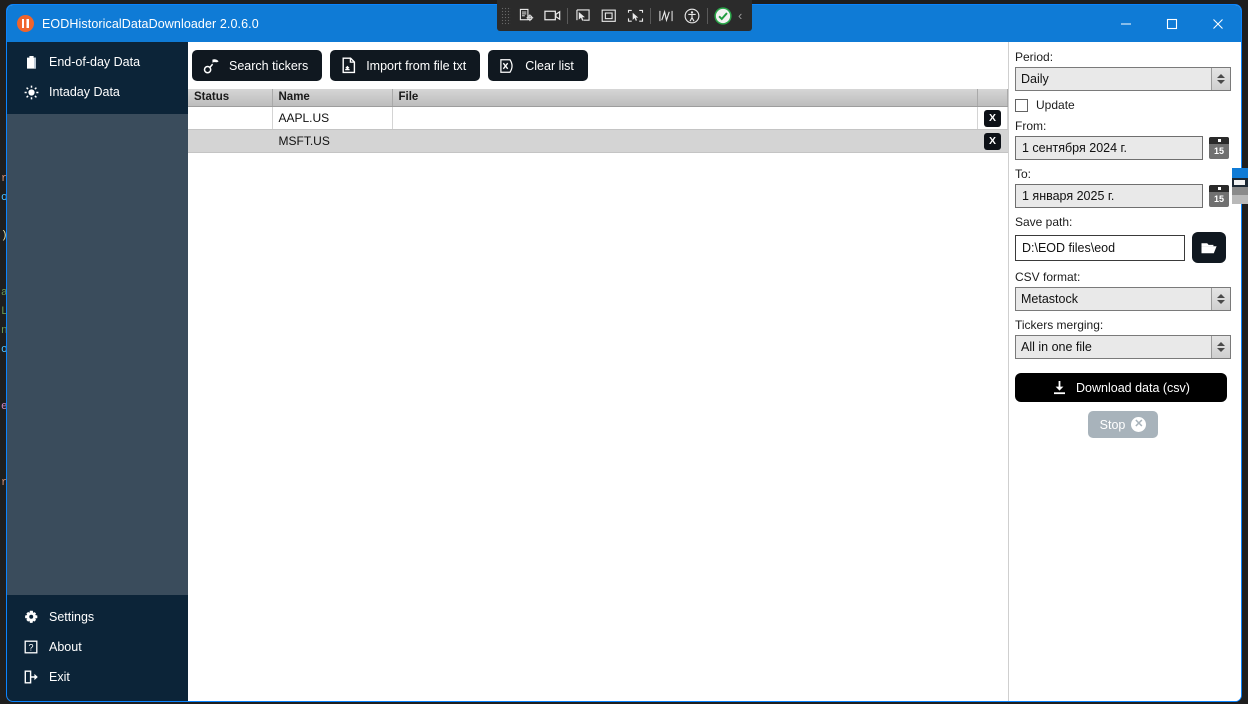 This screenshot has width=1248, height=704. I want to click on question-box-icon: ?, so click(31, 647).